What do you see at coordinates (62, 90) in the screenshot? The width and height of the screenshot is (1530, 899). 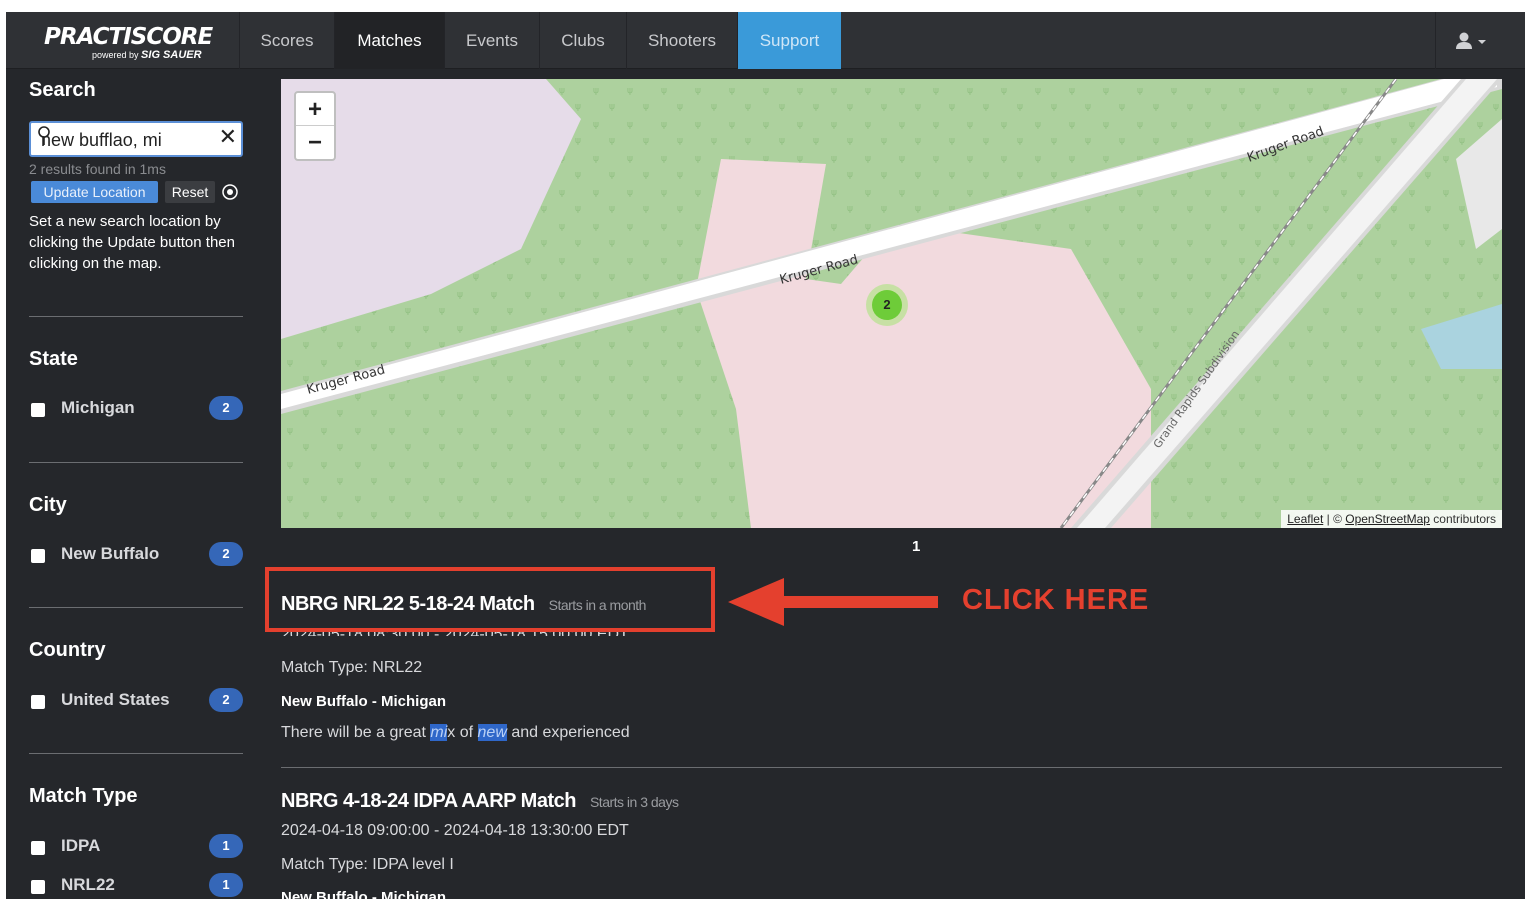 I see `search-heading: Search` at bounding box center [62, 90].